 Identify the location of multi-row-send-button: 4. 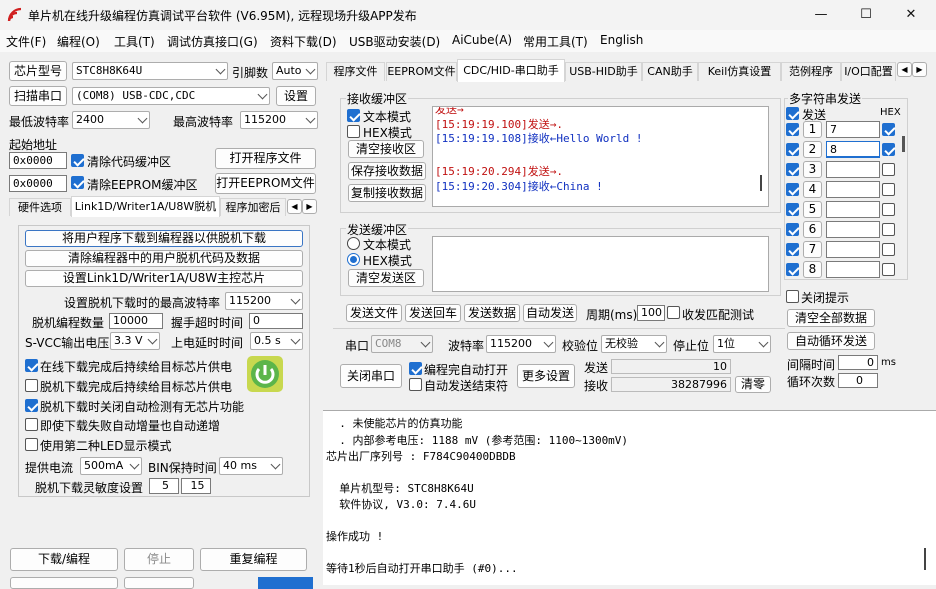
(812, 189).